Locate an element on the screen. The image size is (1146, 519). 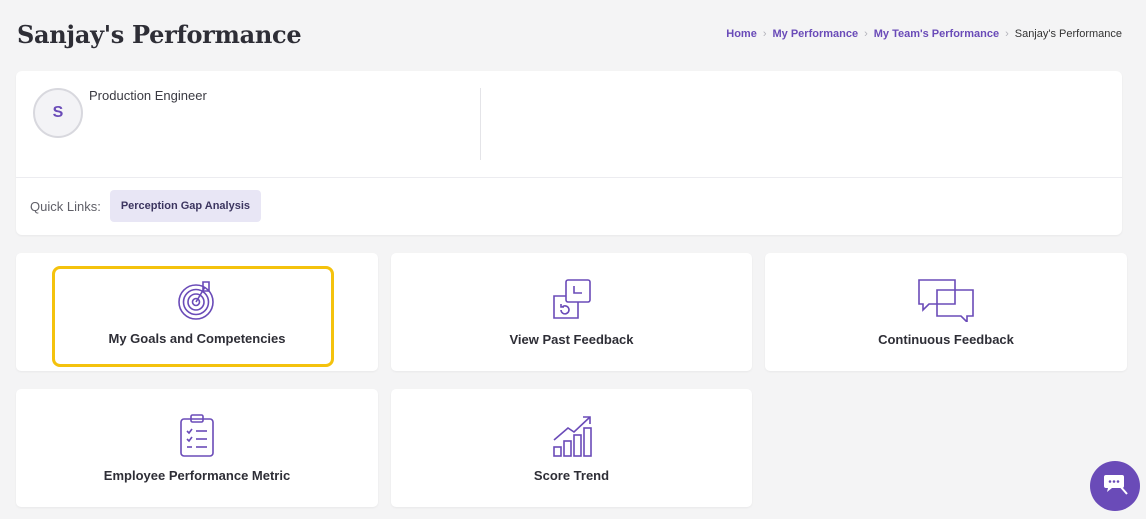
page-title: Sanjay's Performance is located at coordinates (159, 34).